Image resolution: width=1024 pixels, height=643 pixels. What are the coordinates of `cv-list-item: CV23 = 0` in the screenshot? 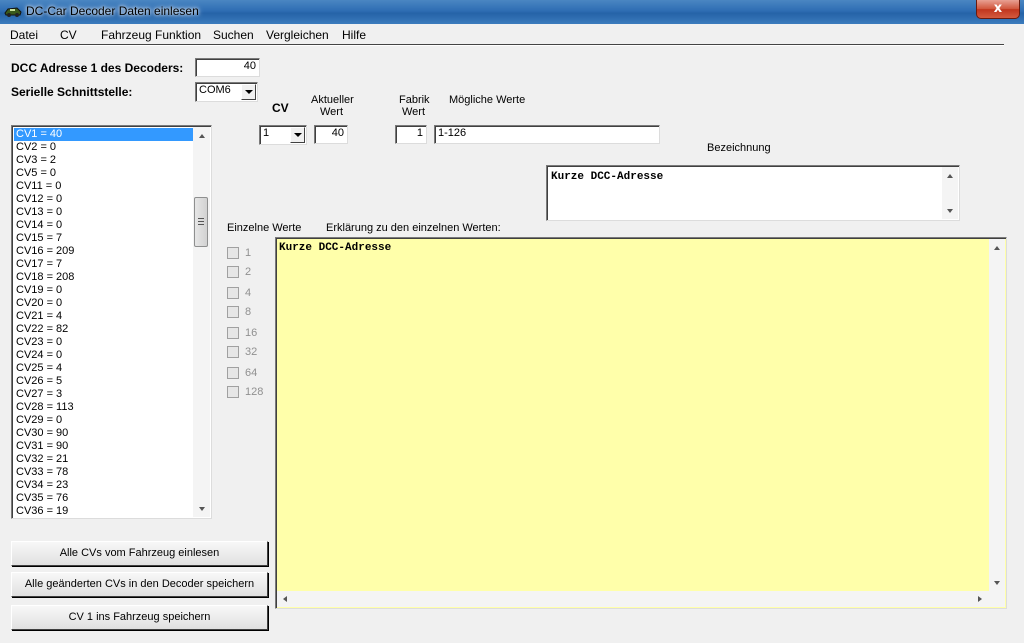 It's located at (104, 342).